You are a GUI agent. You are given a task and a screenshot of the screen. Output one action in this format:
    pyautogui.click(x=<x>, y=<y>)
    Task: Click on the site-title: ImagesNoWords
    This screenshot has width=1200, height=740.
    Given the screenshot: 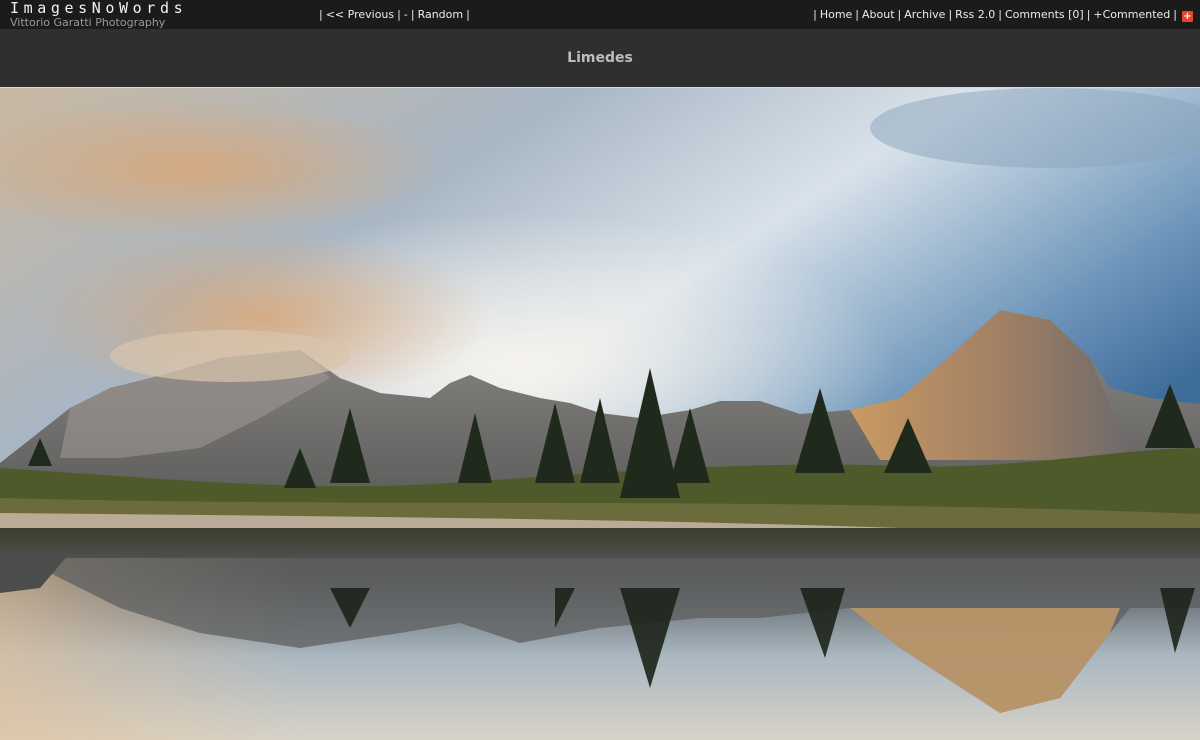 What is the action you would take?
    pyautogui.click(x=98, y=8)
    